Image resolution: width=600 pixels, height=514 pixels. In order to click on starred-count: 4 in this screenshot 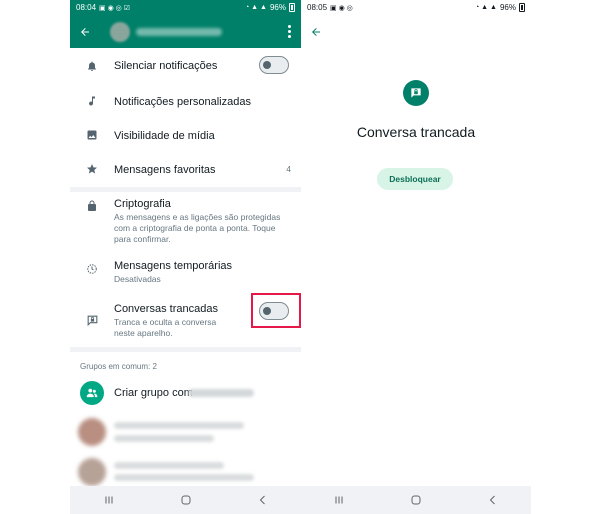, I will do `click(288, 169)`.